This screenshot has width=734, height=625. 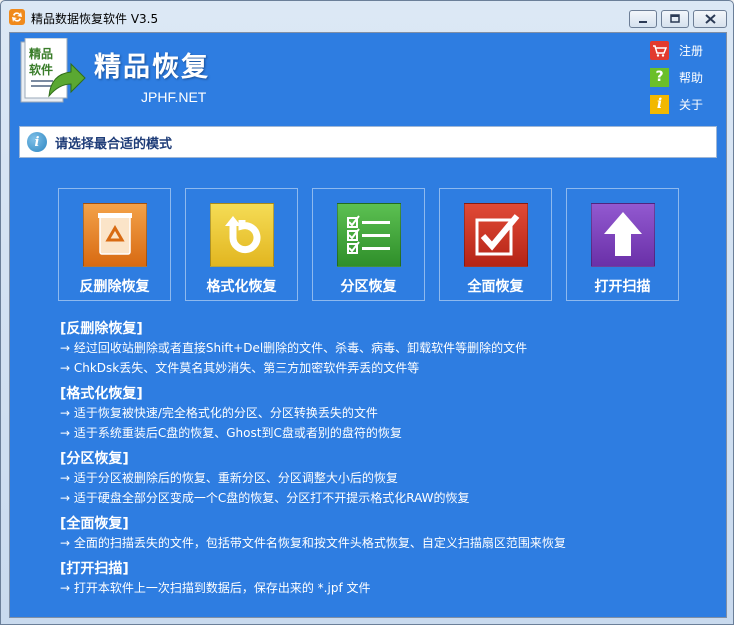 What do you see at coordinates (676, 50) in the screenshot?
I see `register-link: 注册` at bounding box center [676, 50].